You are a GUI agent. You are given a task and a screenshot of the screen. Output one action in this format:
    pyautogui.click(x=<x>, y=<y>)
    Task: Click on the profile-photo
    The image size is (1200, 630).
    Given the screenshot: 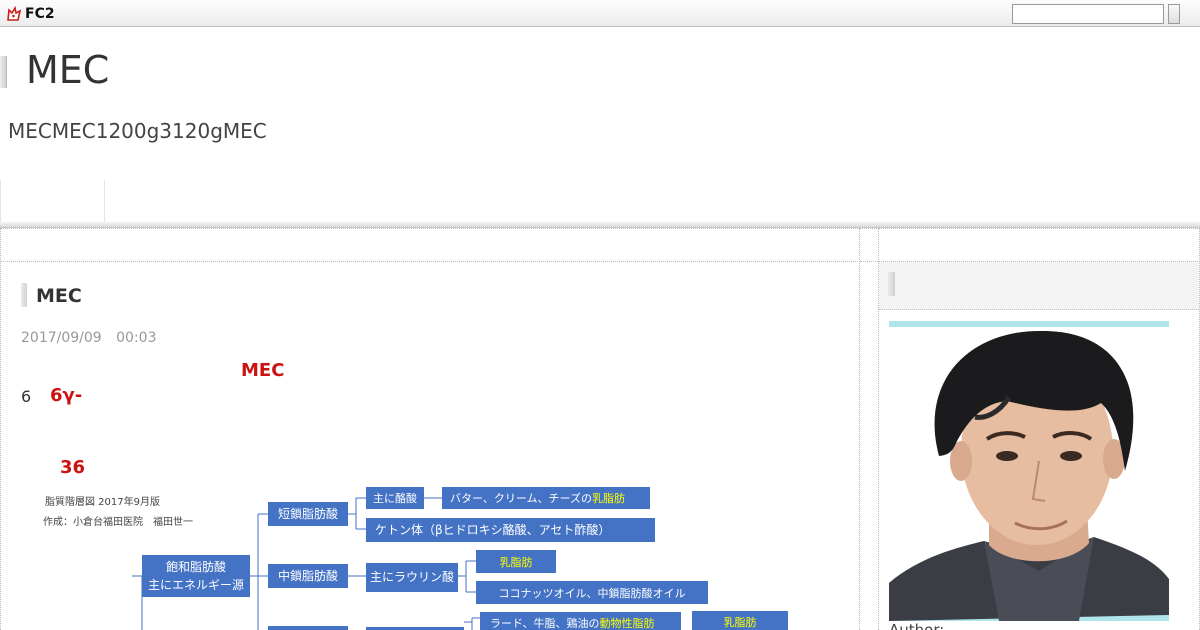 What is the action you would take?
    pyautogui.click(x=1029, y=471)
    